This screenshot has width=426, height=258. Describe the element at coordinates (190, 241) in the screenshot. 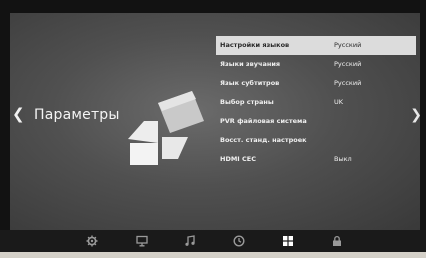

I see `music-note-icon` at that location.